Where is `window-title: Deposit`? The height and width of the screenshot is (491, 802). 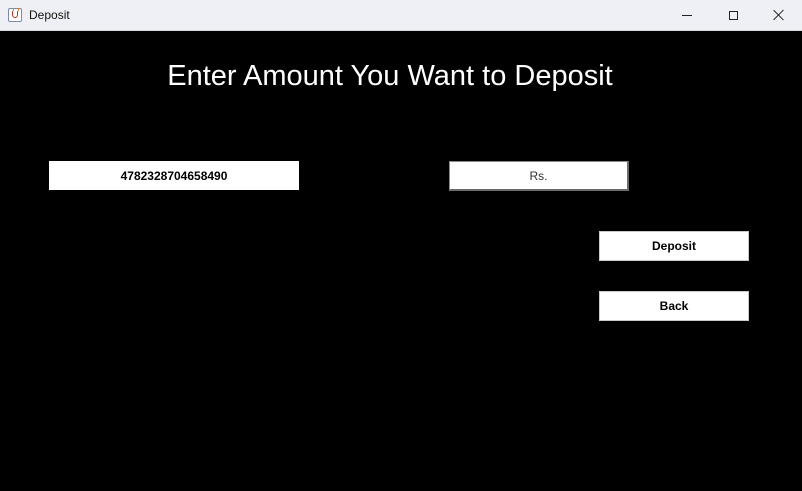 window-title: Deposit is located at coordinates (49, 15).